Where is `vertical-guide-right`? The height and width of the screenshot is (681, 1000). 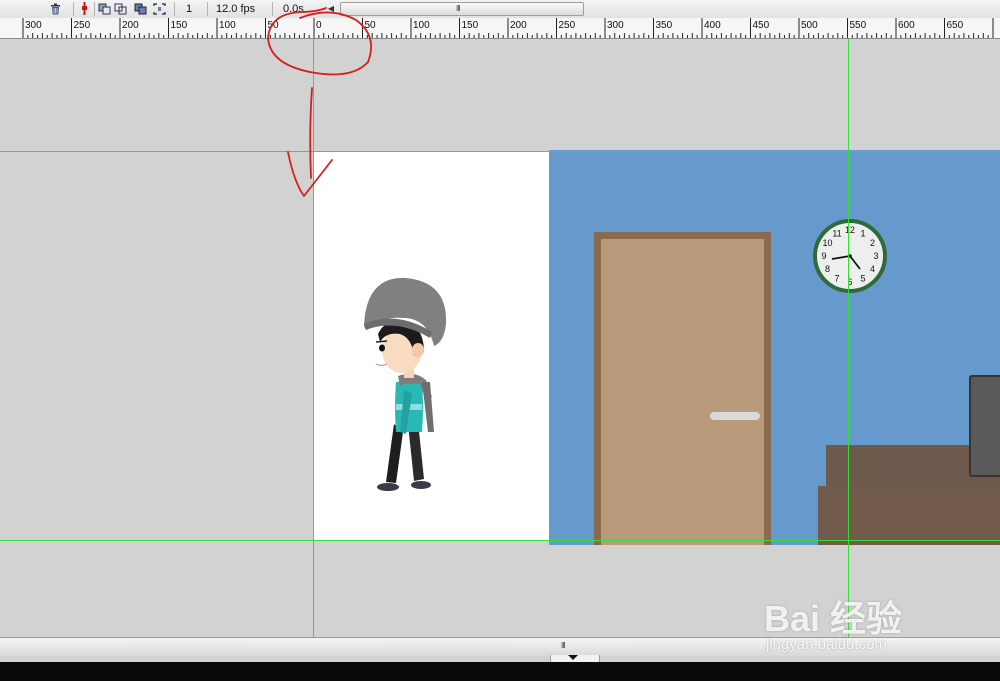
vertical-guide-right is located at coordinates (848, 338).